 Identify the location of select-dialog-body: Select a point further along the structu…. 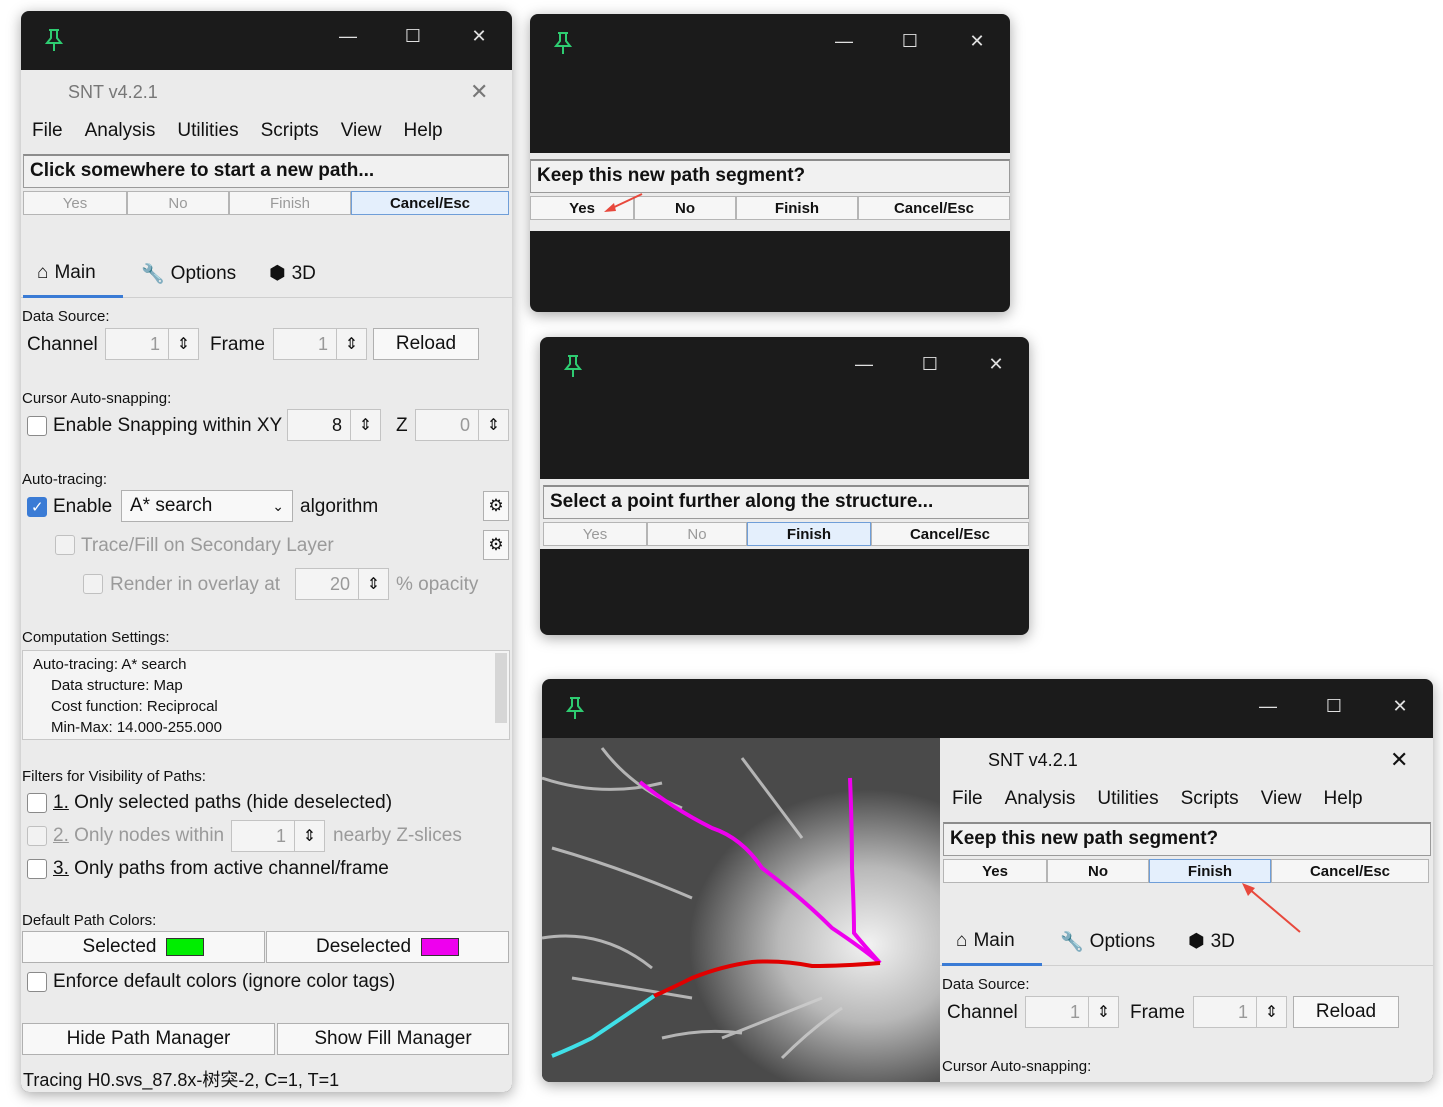
(784, 514).